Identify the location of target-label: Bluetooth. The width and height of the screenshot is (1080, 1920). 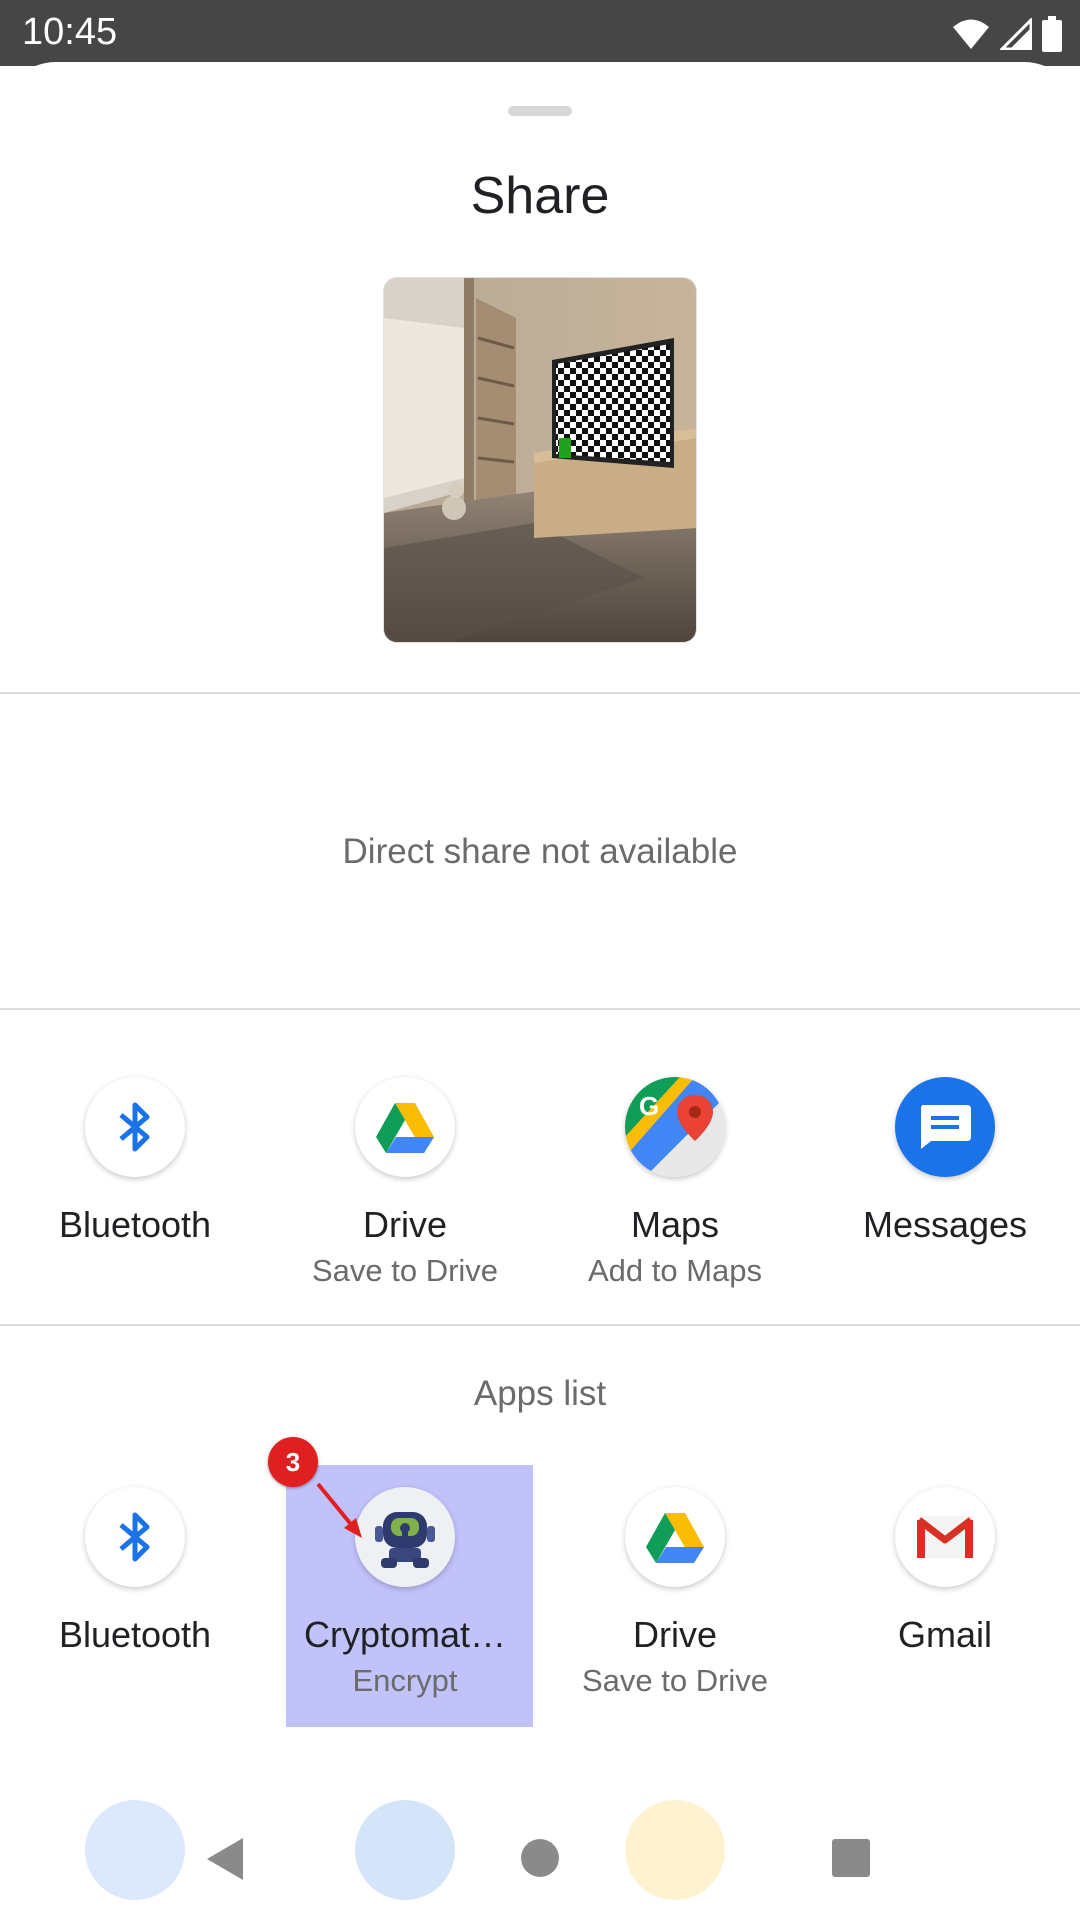
(135, 1224).